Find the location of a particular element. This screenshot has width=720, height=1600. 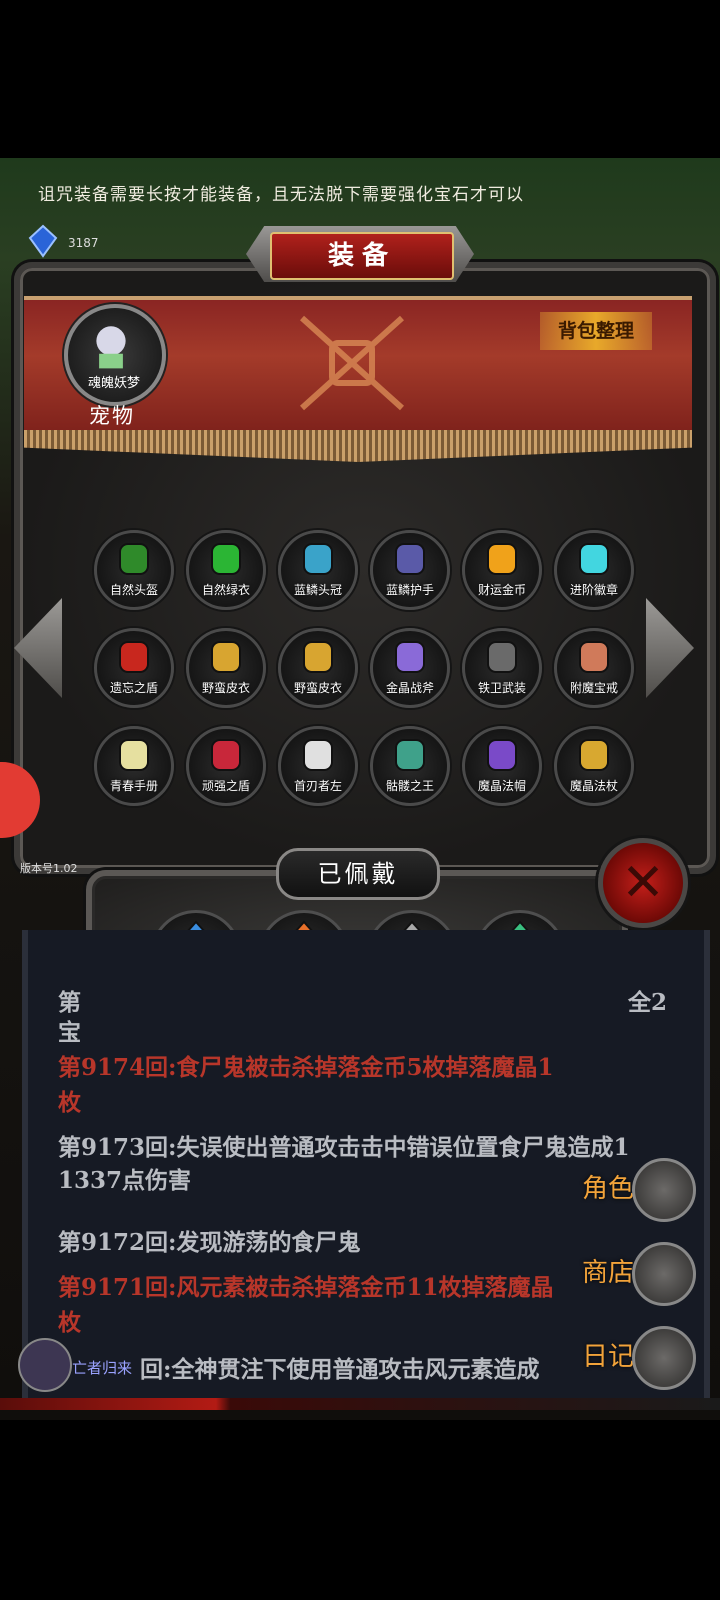

inventory-slot: 附魔宝戒 is located at coordinates (594, 668).